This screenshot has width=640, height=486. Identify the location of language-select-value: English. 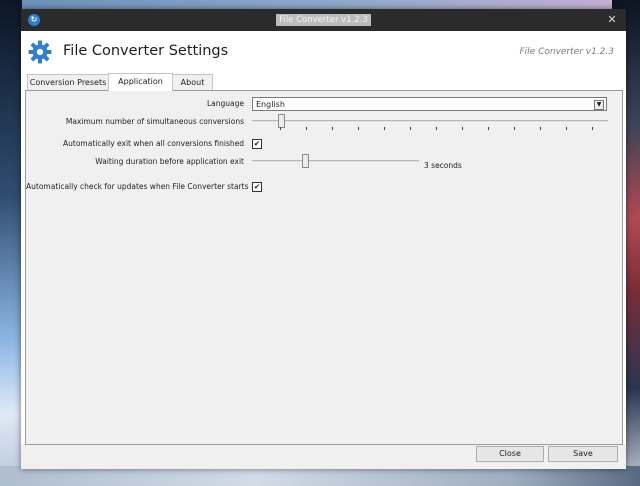
(270, 104).